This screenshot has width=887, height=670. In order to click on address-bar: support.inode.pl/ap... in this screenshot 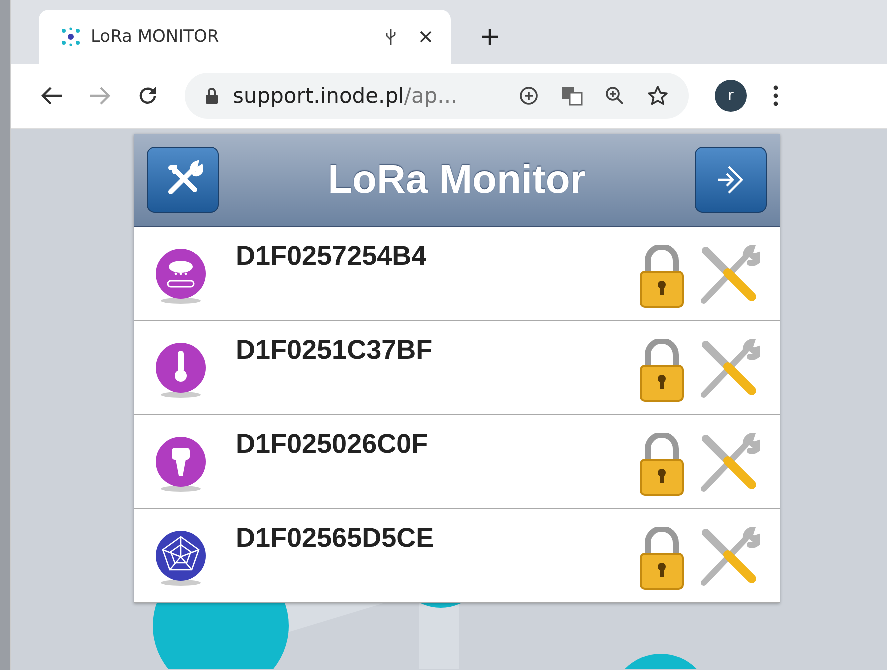, I will do `click(437, 96)`.